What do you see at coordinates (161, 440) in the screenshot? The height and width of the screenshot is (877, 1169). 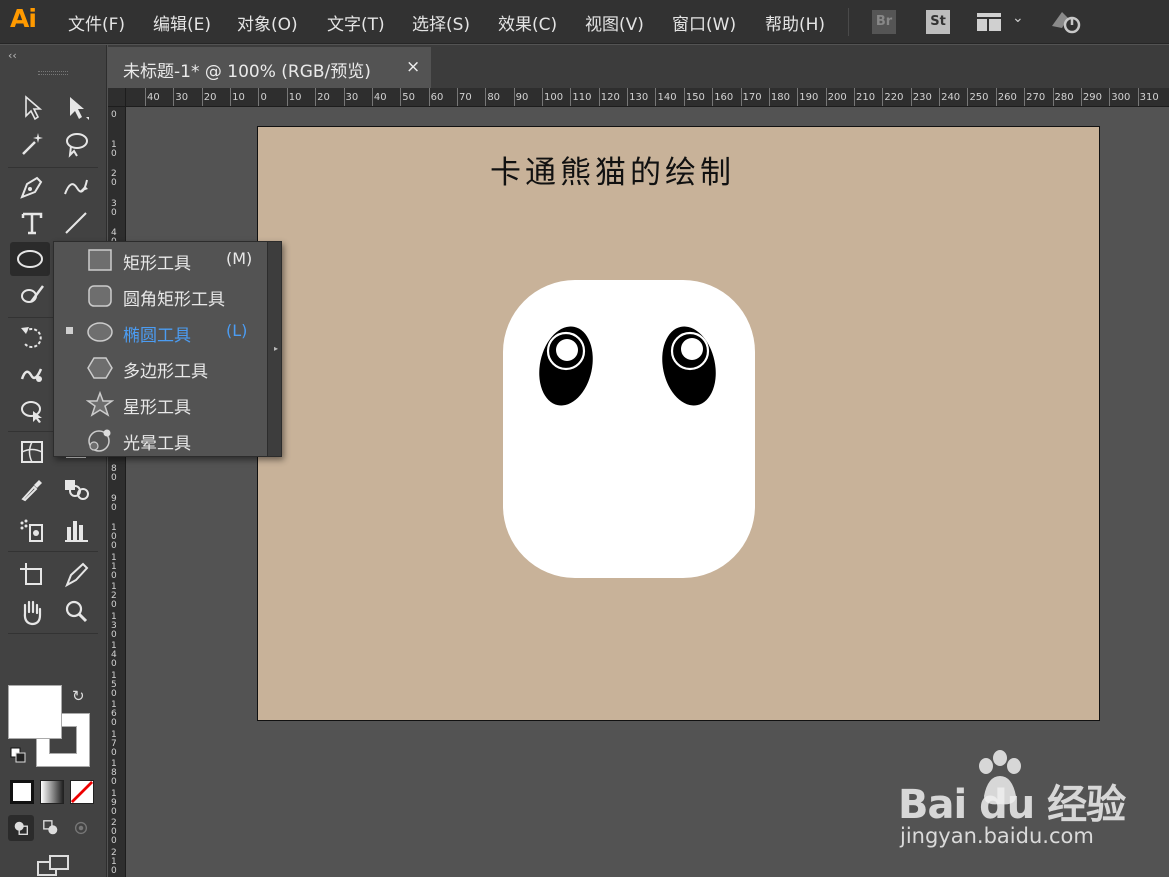 I see `flyout-item-flare-tool: 光晕工具` at bounding box center [161, 440].